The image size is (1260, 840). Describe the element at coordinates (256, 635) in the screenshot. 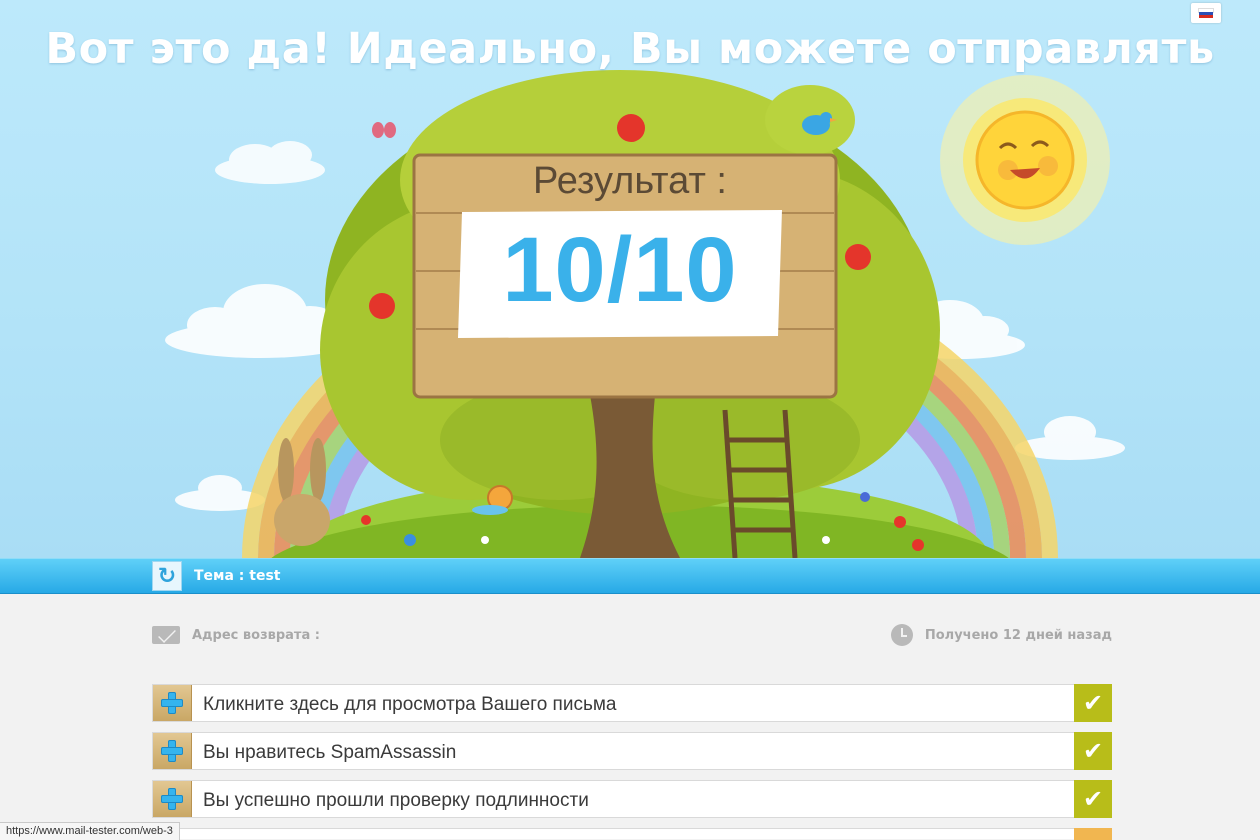

I see `return-address-label: Адрес возврата :` at that location.